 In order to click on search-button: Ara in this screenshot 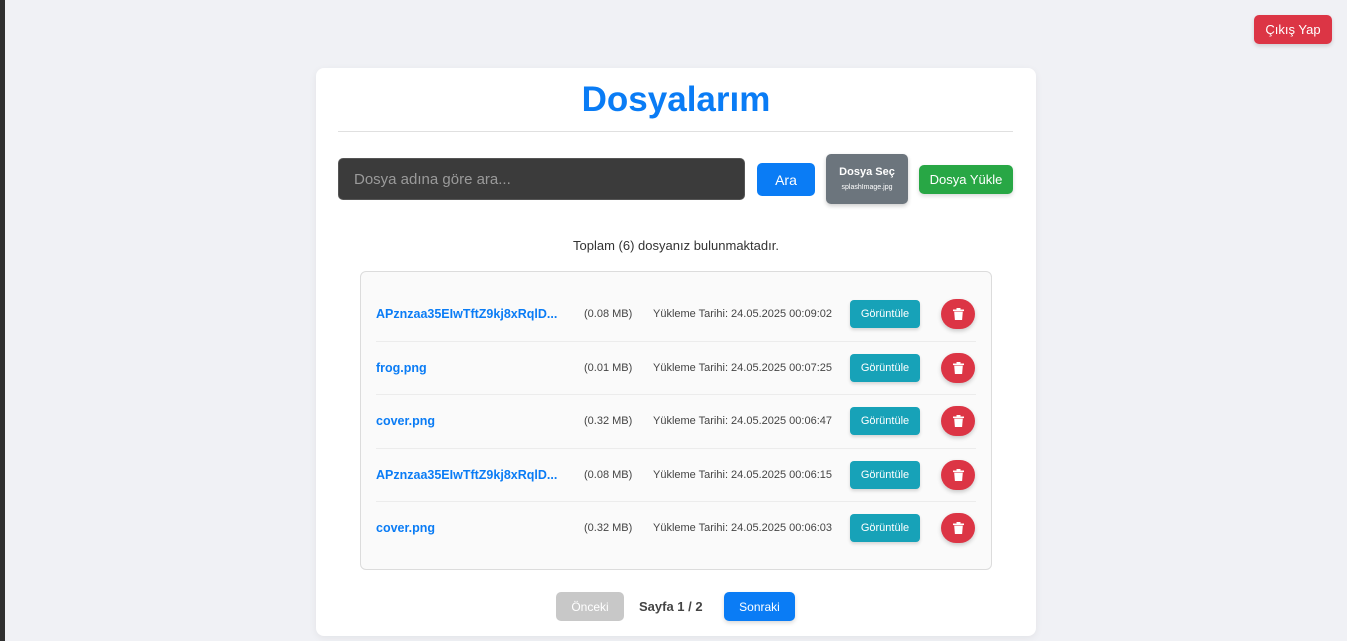, I will do `click(786, 179)`.